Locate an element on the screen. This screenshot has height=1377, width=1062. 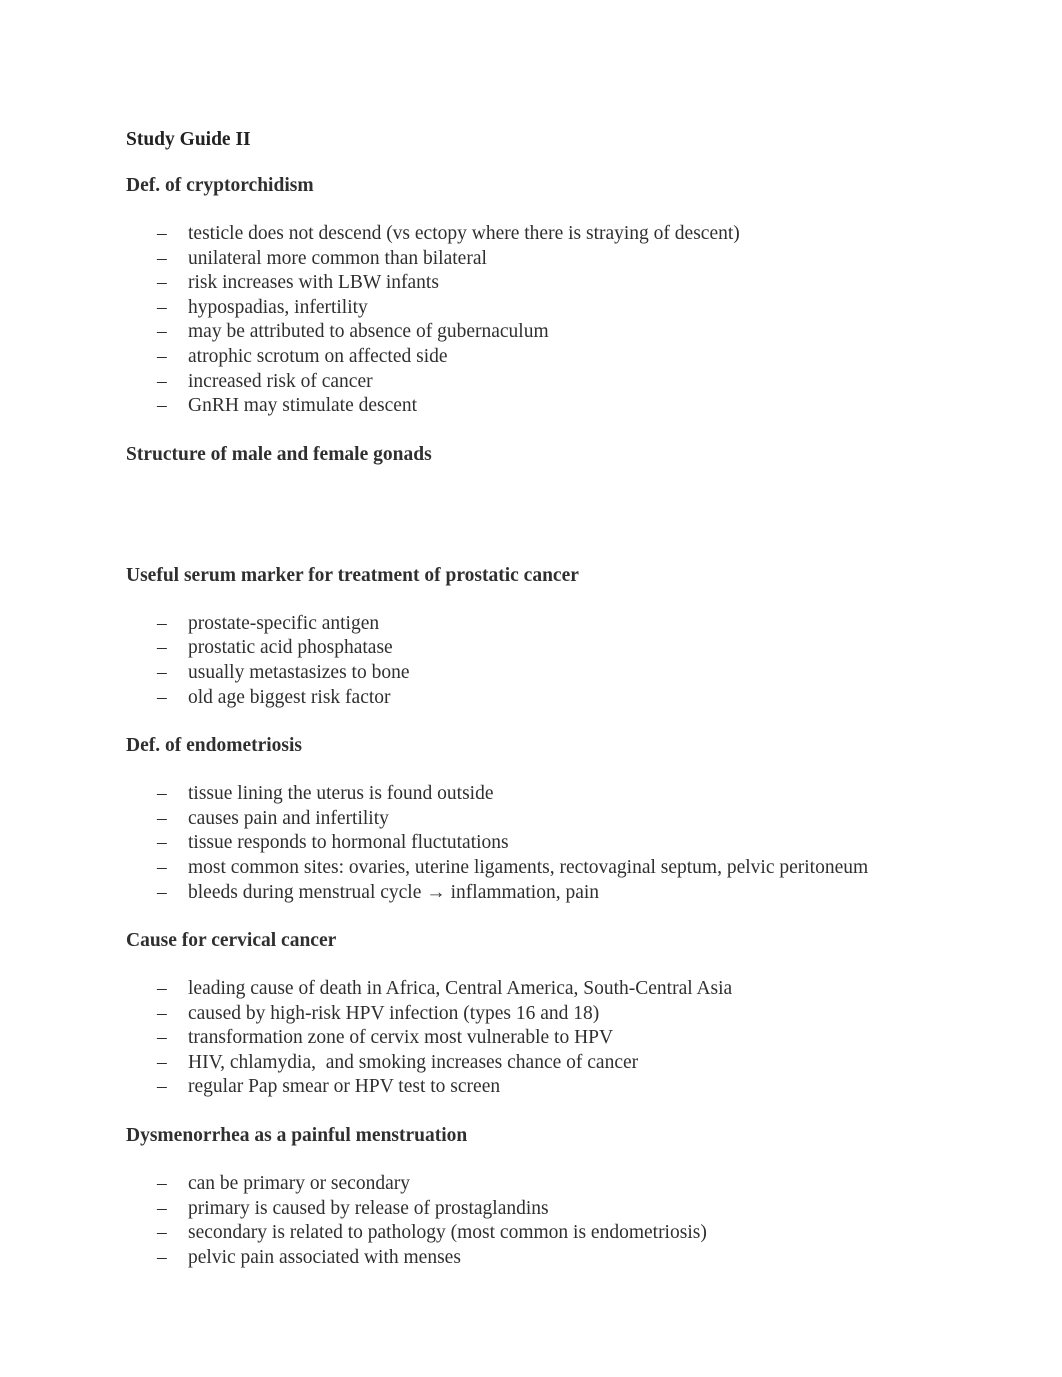
document-section: Structure of male and female gonads is located at coordinates (531, 491).